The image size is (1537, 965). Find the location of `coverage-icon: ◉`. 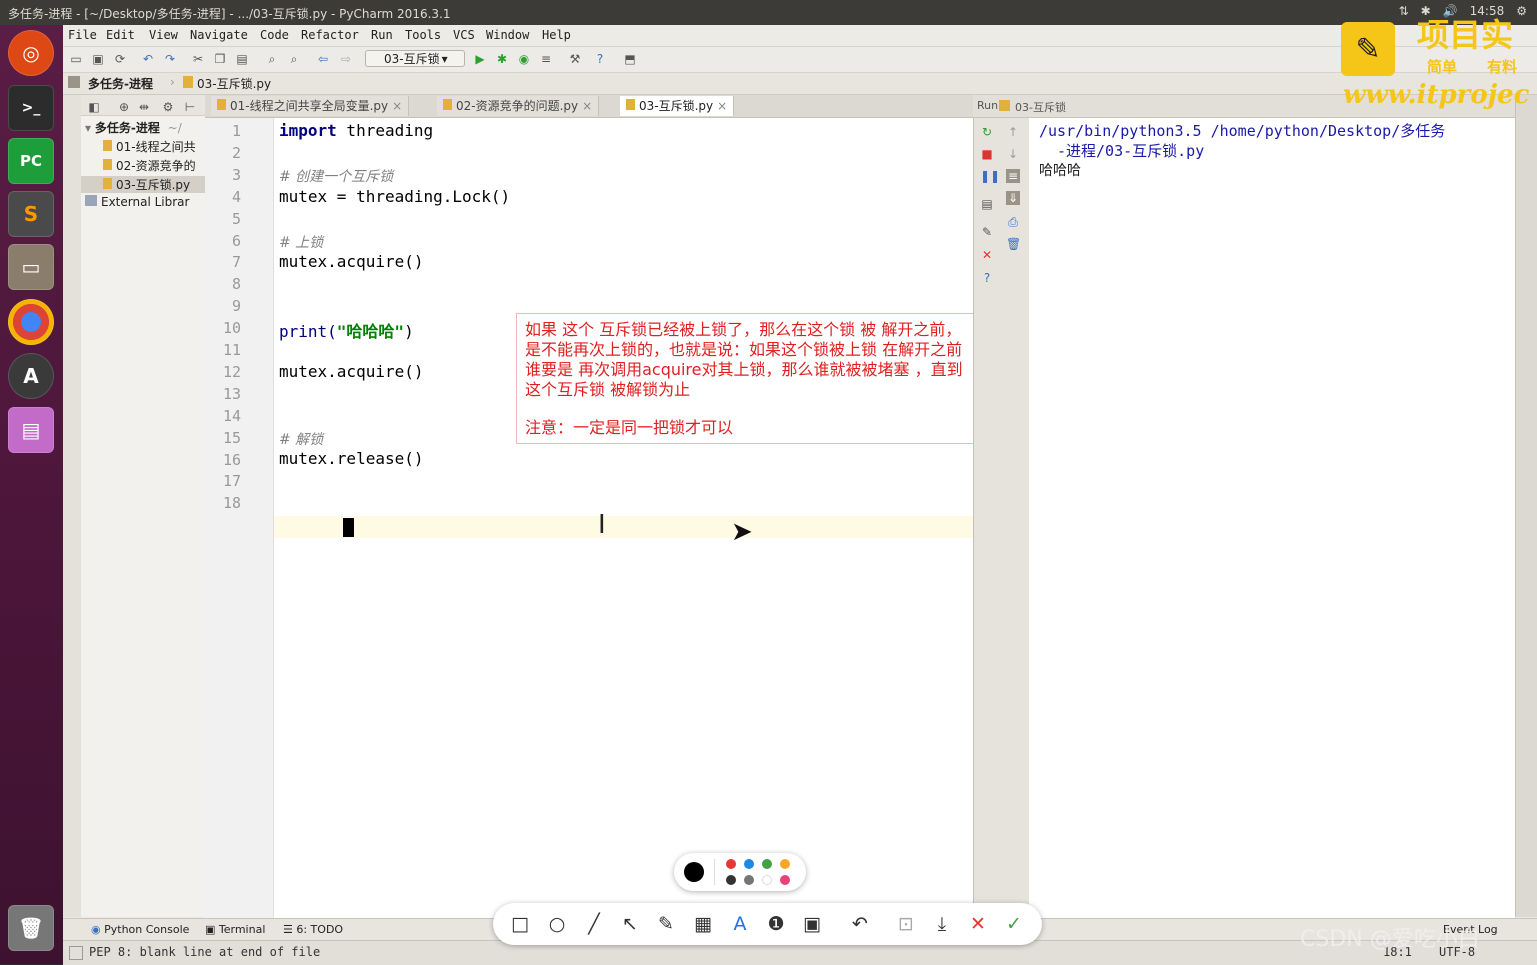

coverage-icon: ◉ is located at coordinates (524, 59).